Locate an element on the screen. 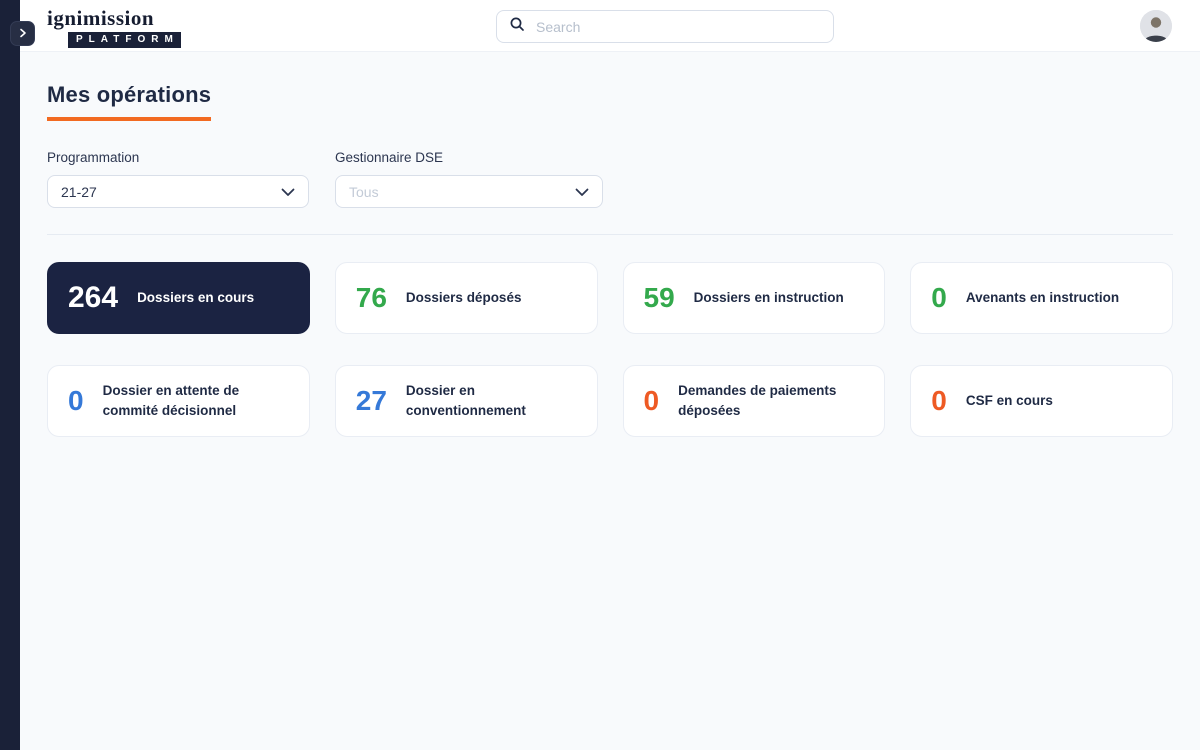 The image size is (1200, 750). stat-label: Dossier en conventionnement is located at coordinates (465, 400).